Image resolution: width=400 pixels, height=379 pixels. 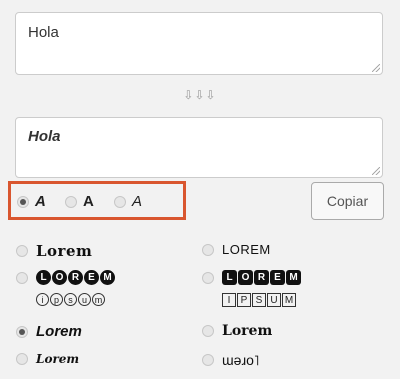 I want to click on font-option-squared-bold: L O R E M, so click(x=251, y=277).